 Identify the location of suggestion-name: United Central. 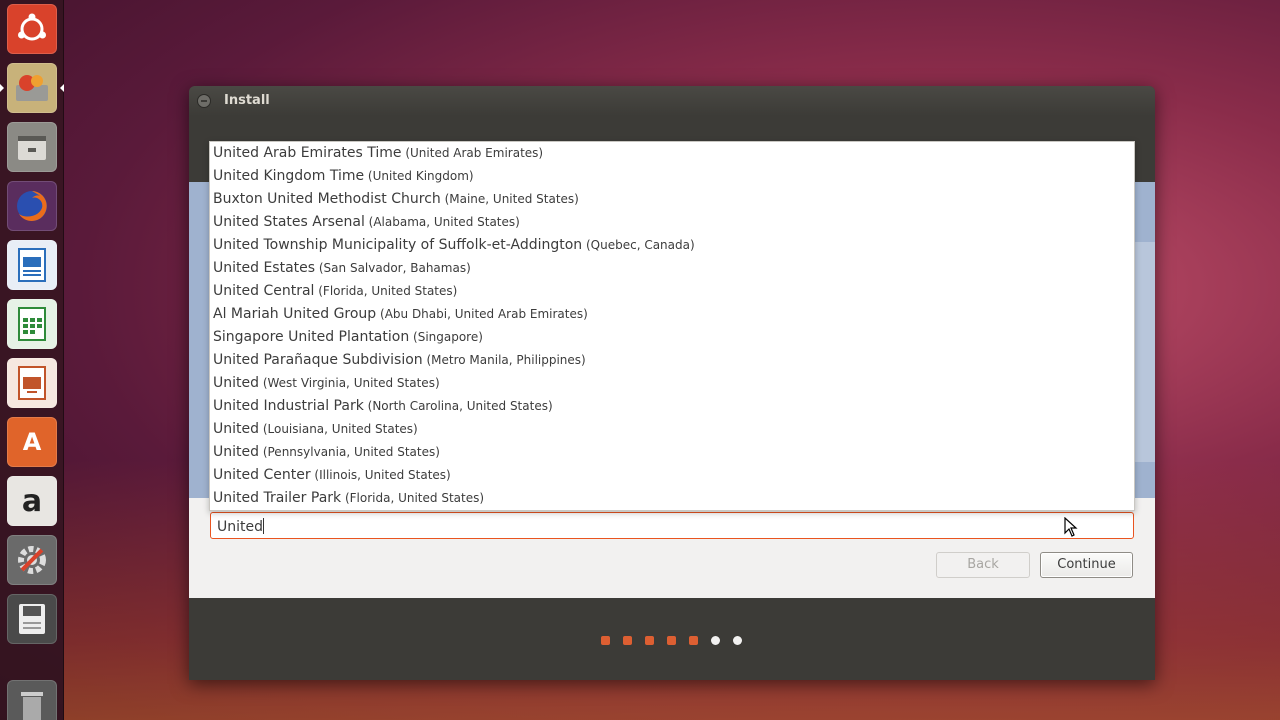
(264, 291).